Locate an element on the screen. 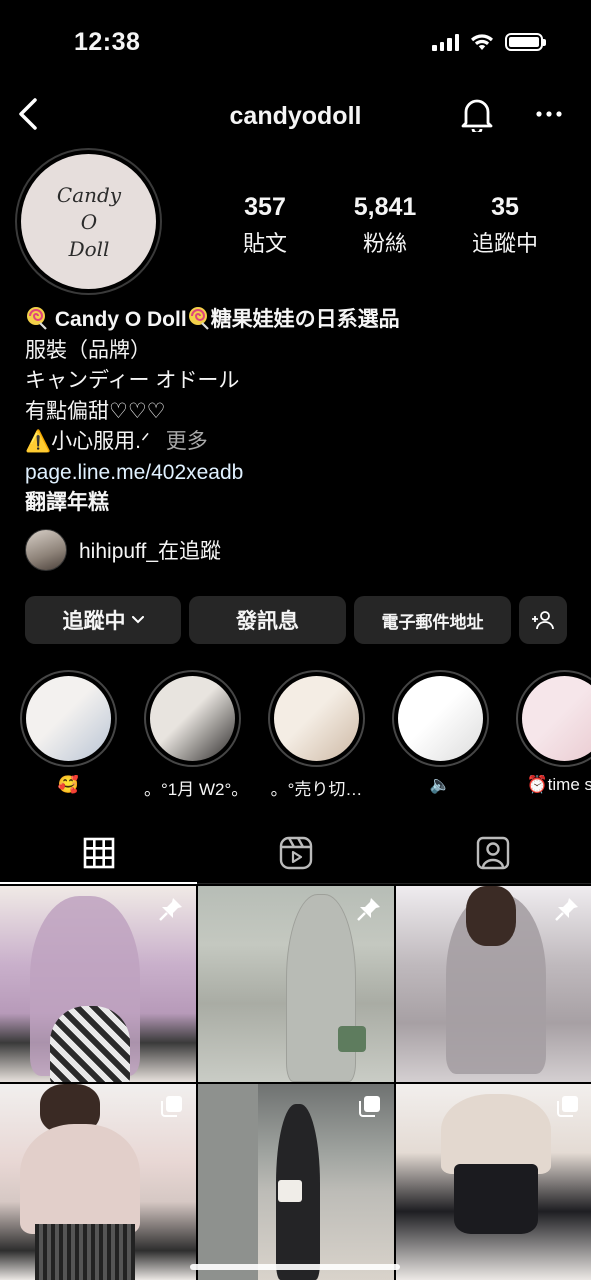 This screenshot has height=1280, width=591. profile-actions: 追蹤中 發訊息 電子郵件地址 is located at coordinates (296, 620).